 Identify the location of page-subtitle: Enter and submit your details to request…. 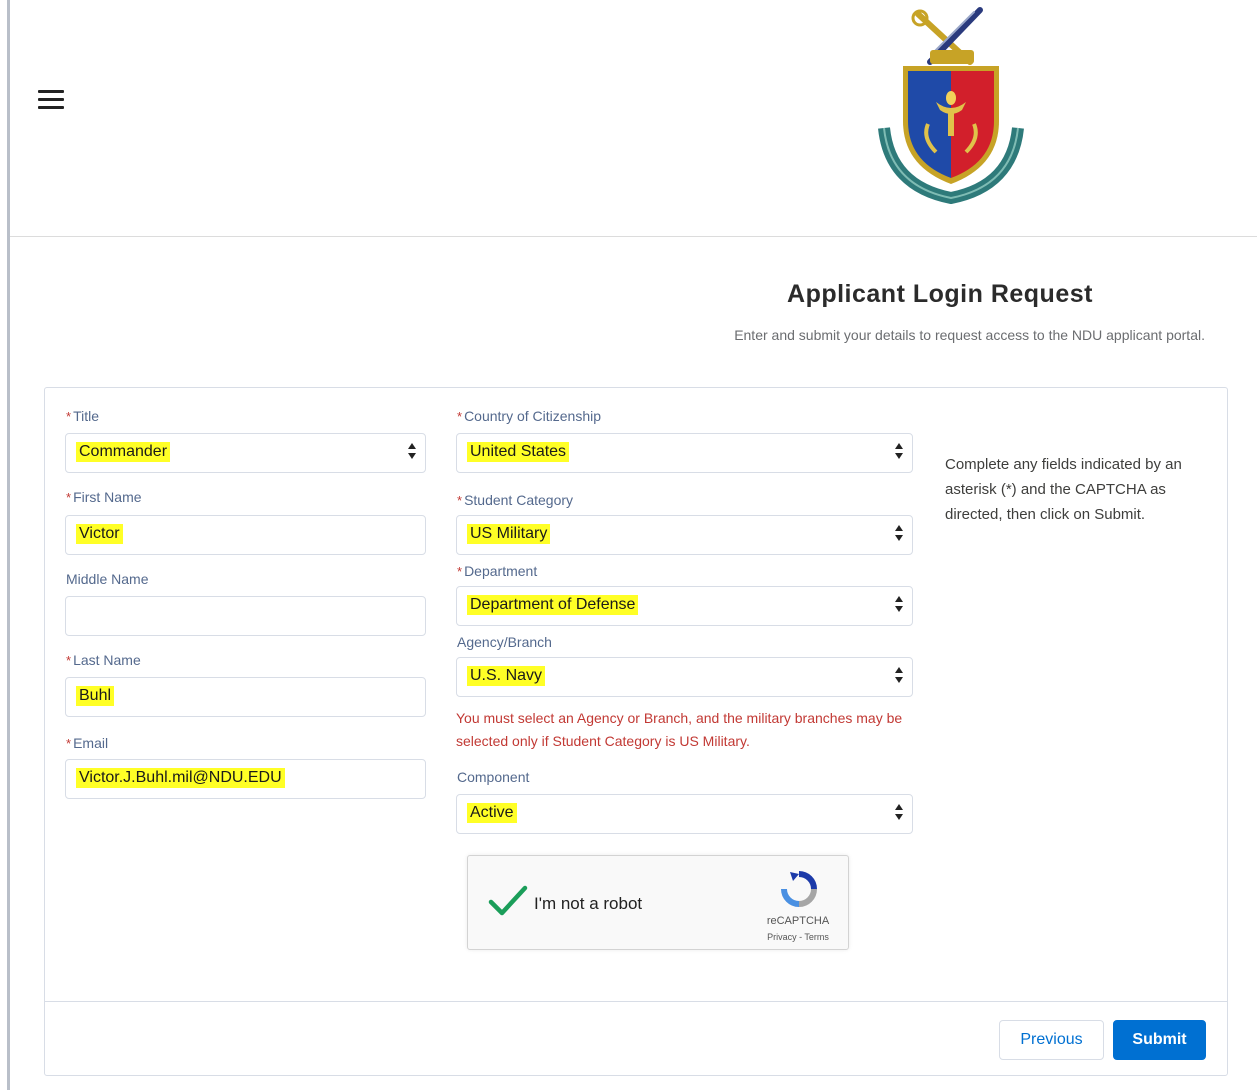
(969, 335).